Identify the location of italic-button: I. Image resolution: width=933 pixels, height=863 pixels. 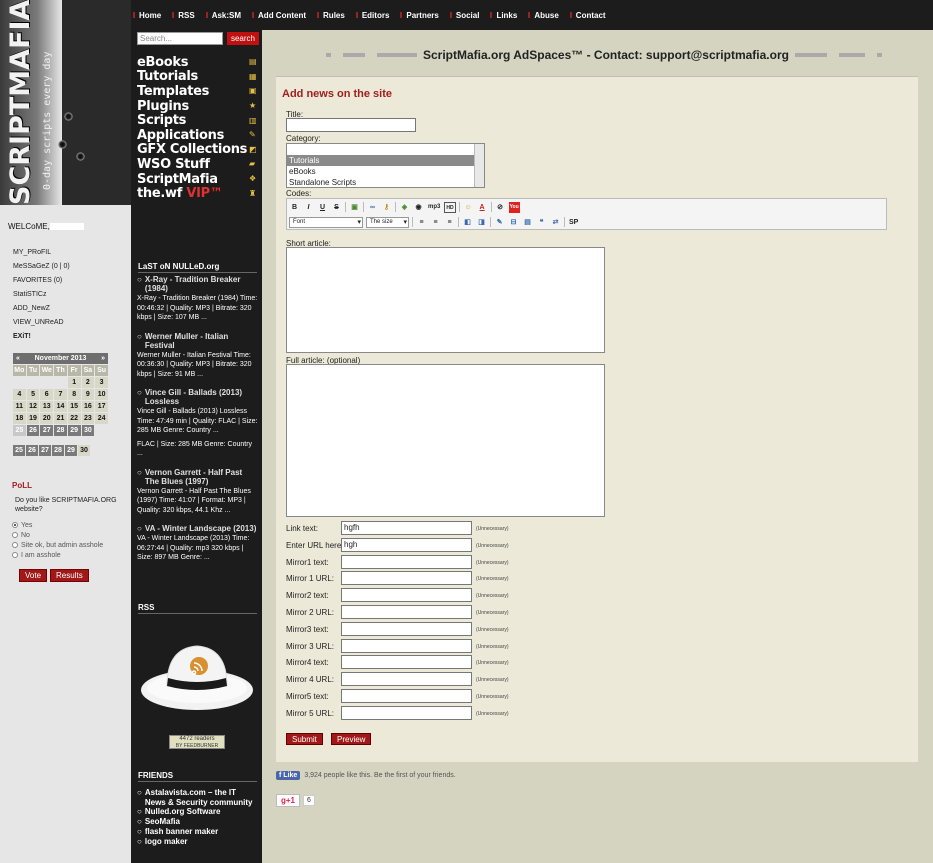
(308, 207).